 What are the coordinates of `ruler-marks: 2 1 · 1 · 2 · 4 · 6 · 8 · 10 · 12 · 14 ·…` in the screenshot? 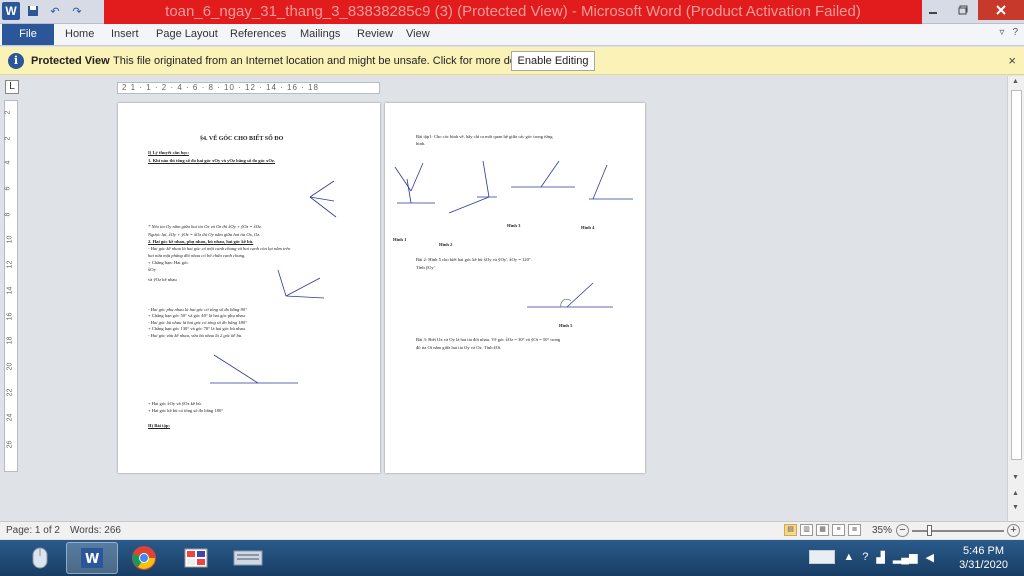 It's located at (220, 87).